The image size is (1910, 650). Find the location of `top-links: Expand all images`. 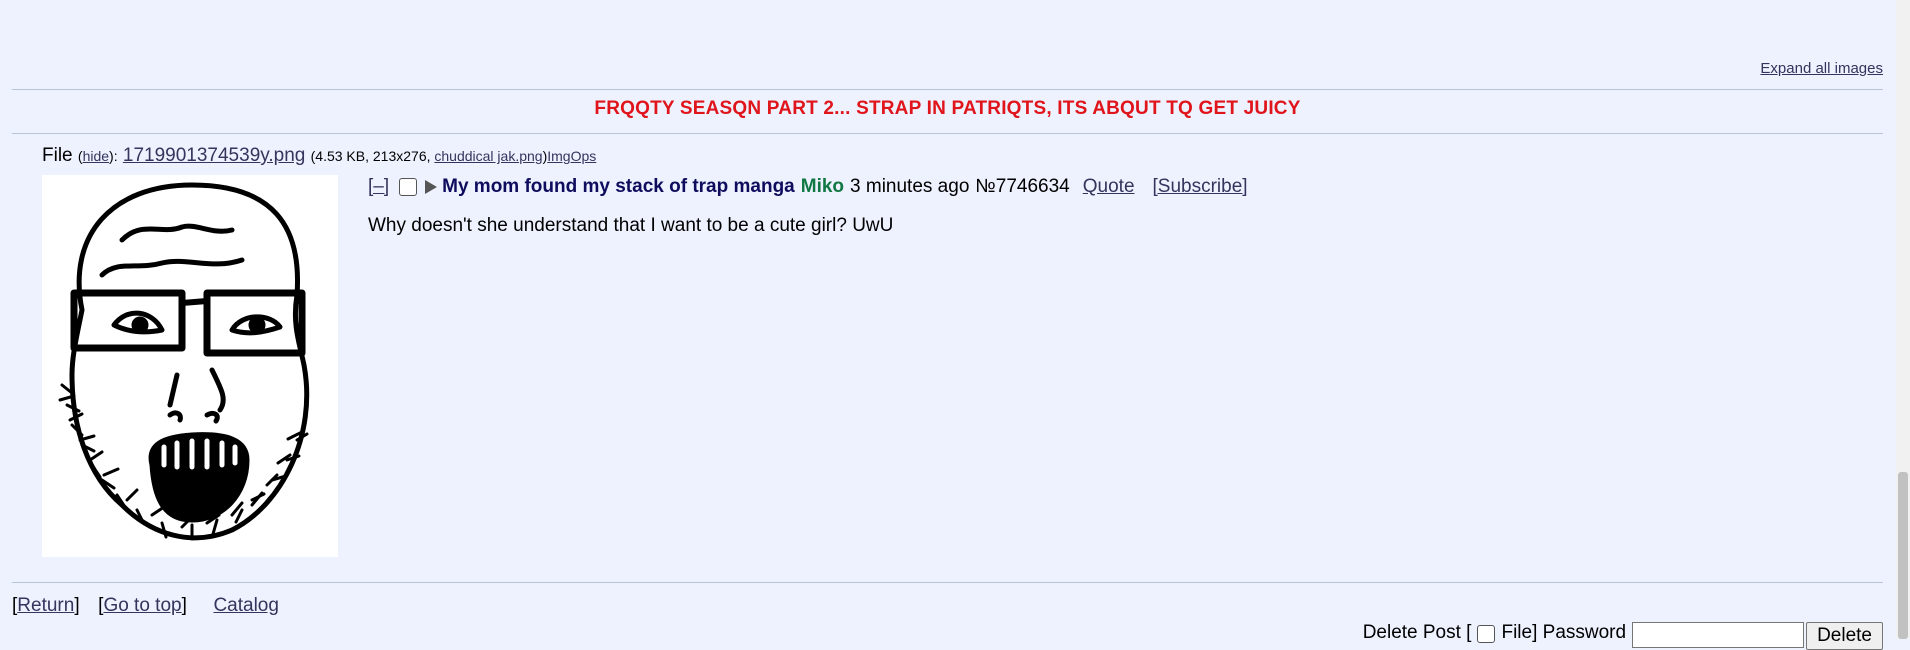

top-links: Expand all images is located at coordinates (1821, 68).